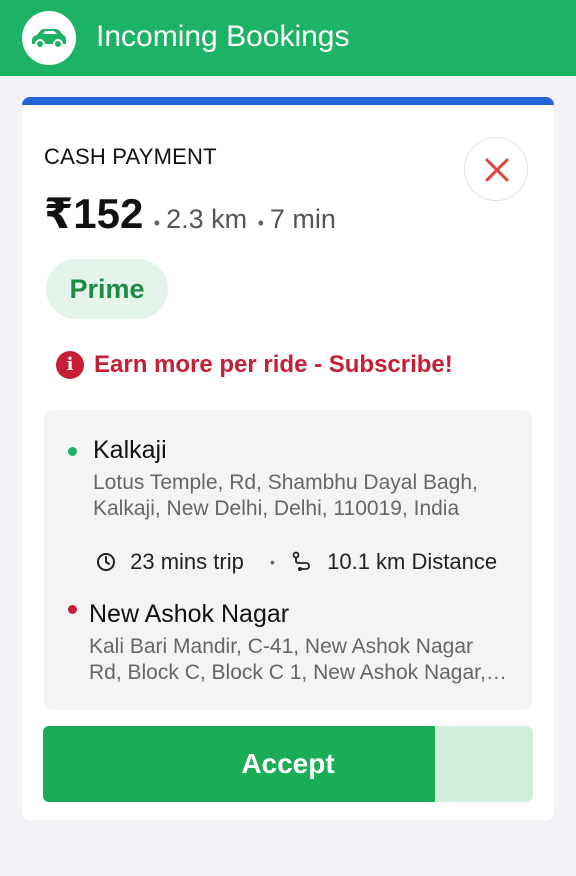 This screenshot has height=876, width=576. What do you see at coordinates (223, 36) in the screenshot?
I see `page-title: Incoming Bookings` at bounding box center [223, 36].